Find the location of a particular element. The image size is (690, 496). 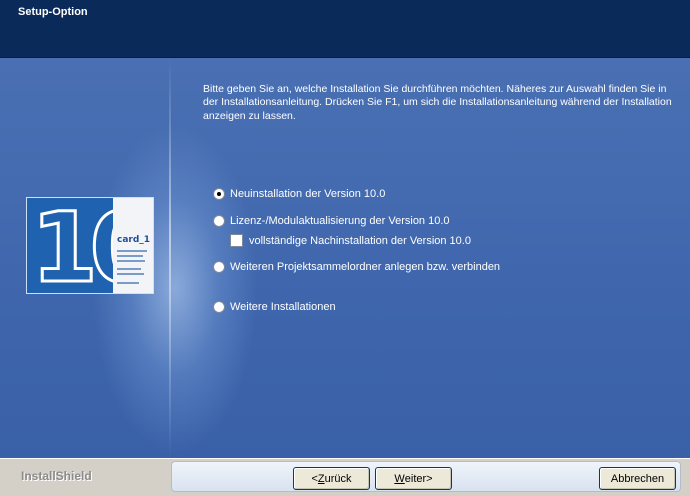

button-panel: < Zurück Weiter > Abbrechen is located at coordinates (426, 476).